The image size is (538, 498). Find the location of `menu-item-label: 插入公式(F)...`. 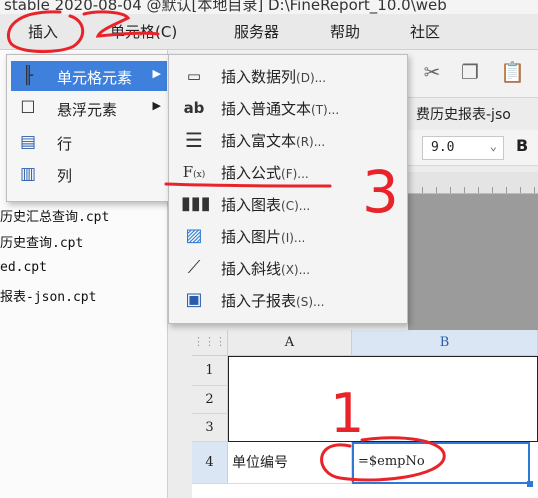

menu-item-label: 插入公式(F)... is located at coordinates (265, 173).